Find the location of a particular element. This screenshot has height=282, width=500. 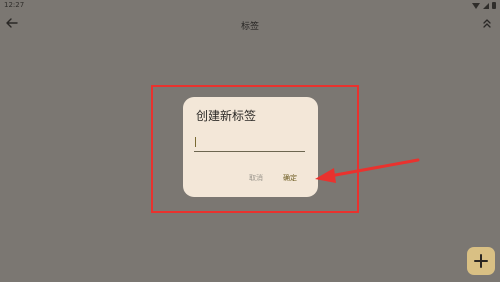

annotation-arrow is located at coordinates (367, 170).